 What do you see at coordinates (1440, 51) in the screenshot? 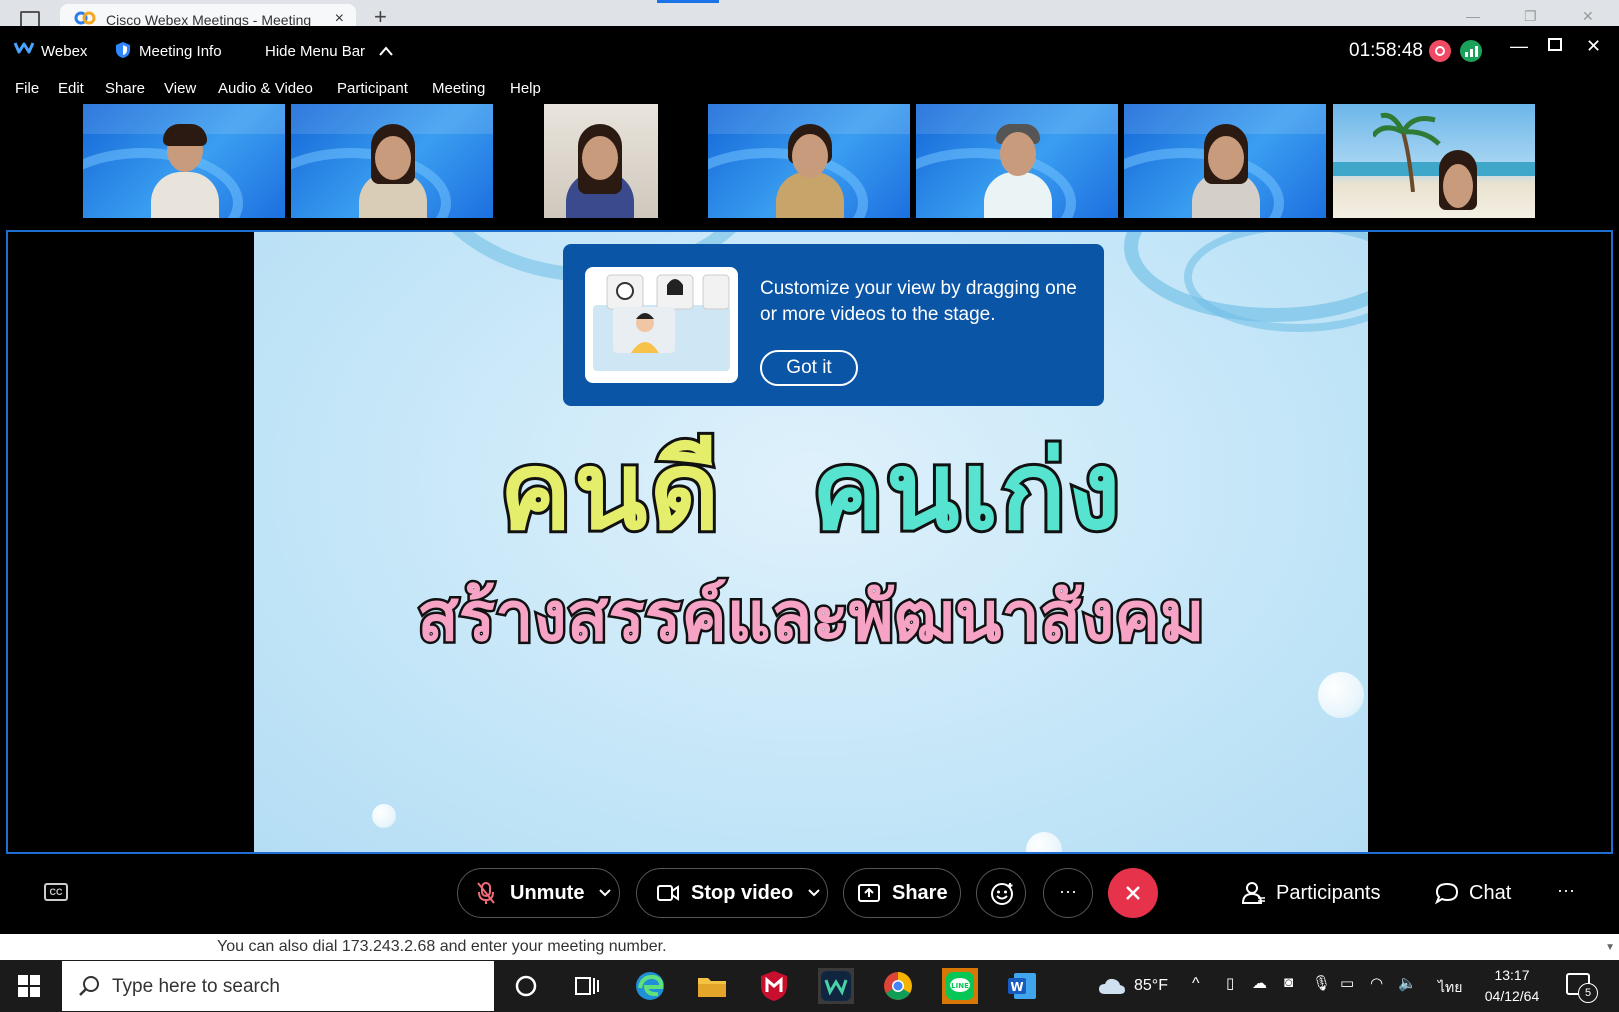
I see `recording-indicator-icon` at bounding box center [1440, 51].